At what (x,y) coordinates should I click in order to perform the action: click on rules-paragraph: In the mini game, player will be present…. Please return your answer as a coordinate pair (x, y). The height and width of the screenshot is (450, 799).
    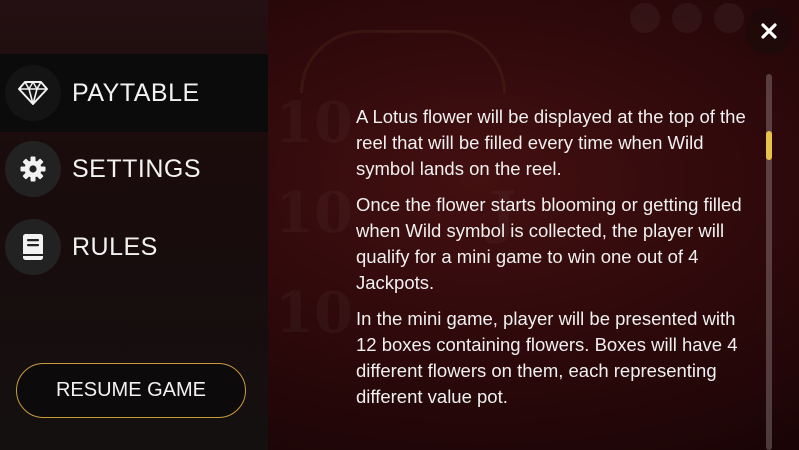
    Looking at the image, I should click on (547, 357).